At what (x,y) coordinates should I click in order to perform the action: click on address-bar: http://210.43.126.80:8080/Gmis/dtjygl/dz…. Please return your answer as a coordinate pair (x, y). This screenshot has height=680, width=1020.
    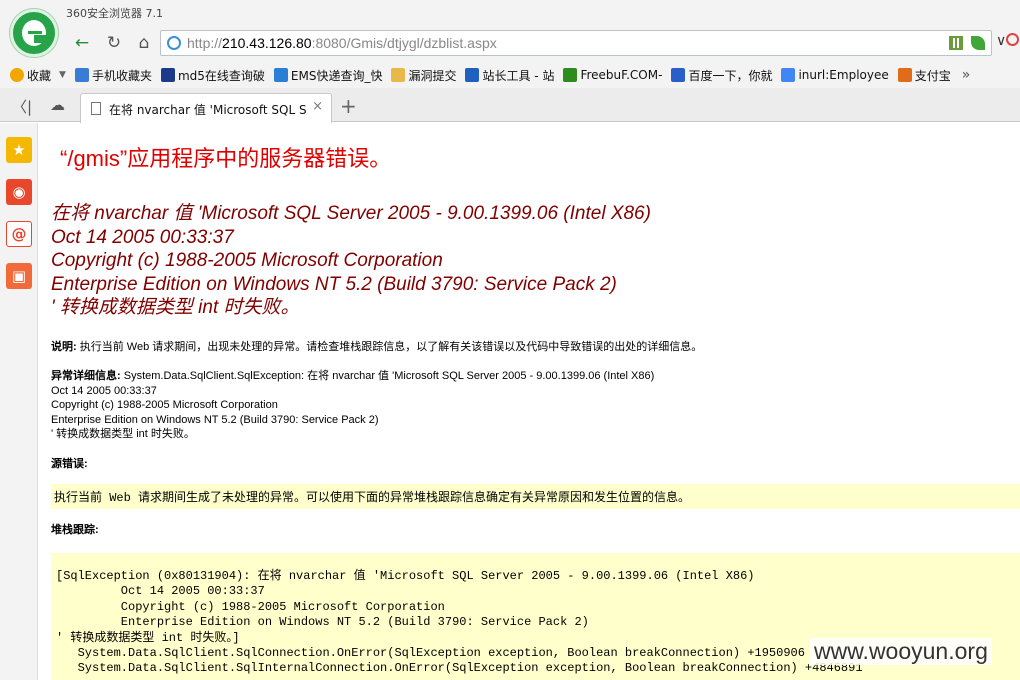
    Looking at the image, I should click on (576, 43).